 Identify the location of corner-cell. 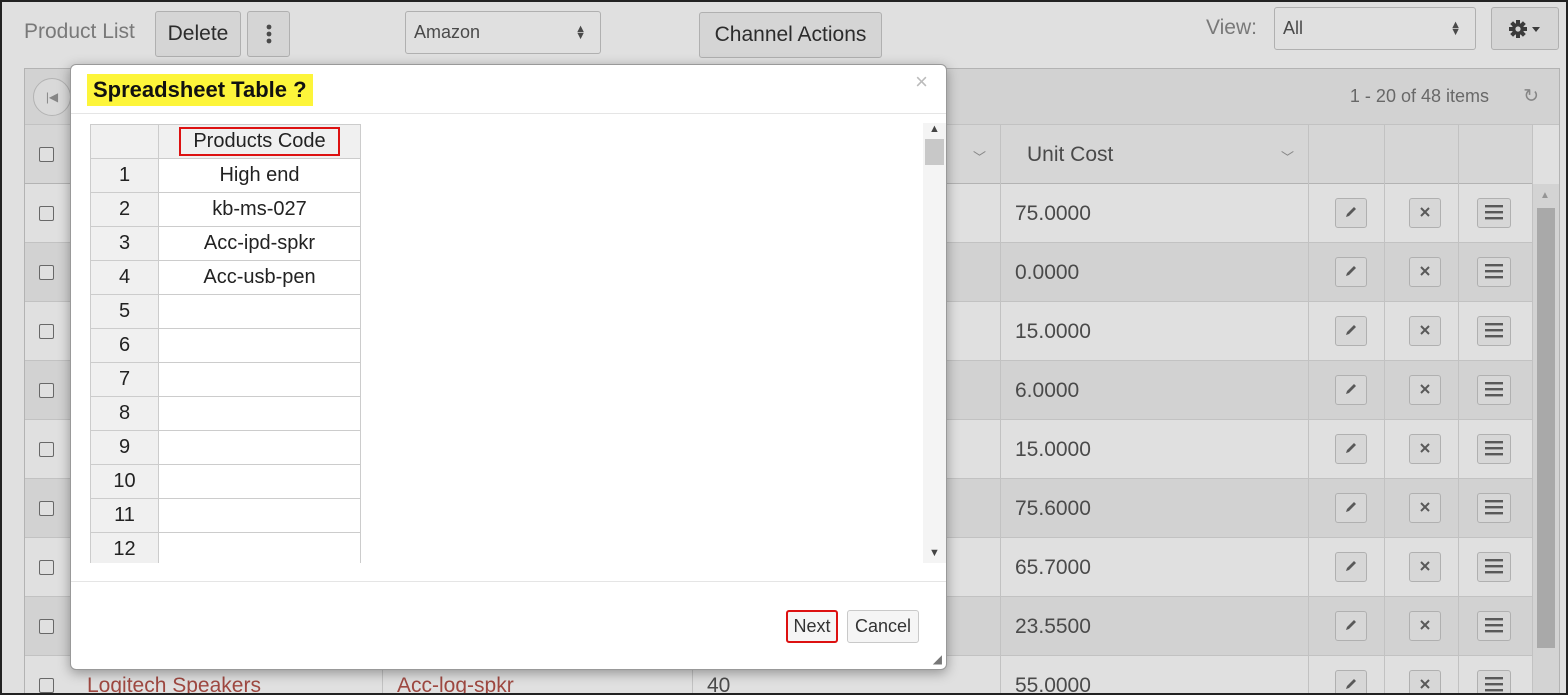
(124, 141).